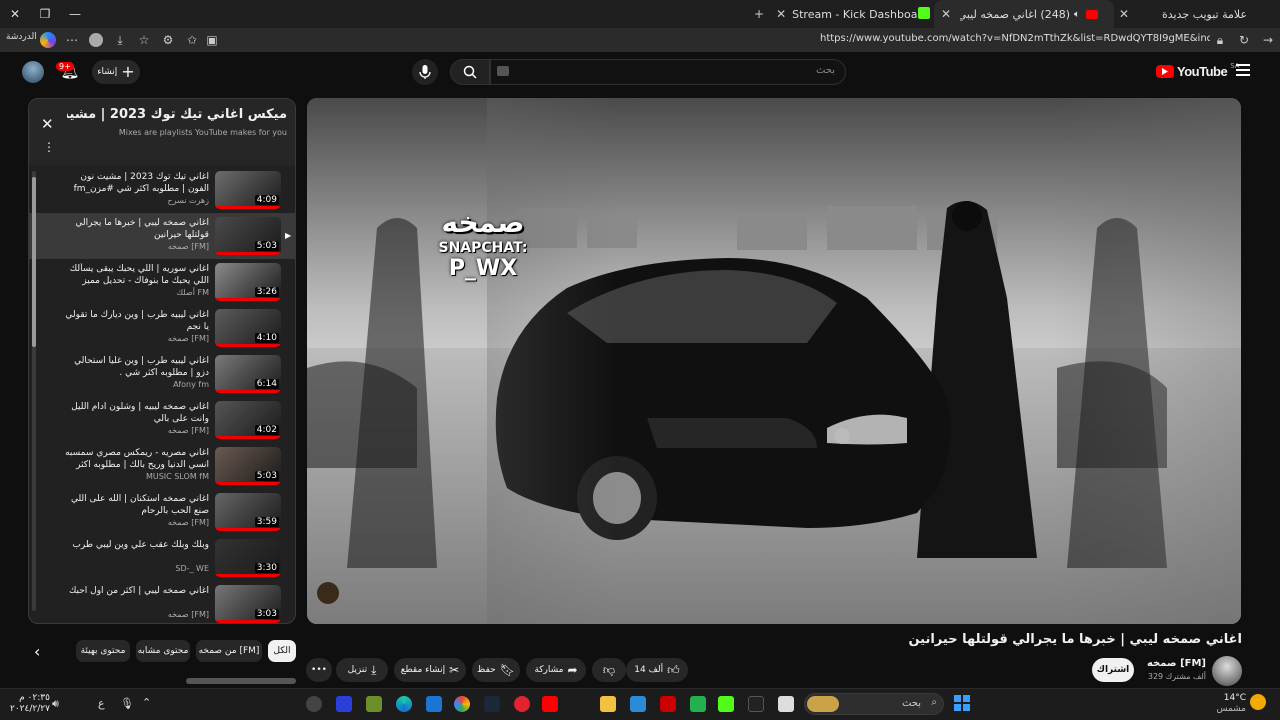 The width and height of the screenshot is (1280, 720). What do you see at coordinates (492, 704) in the screenshot?
I see `steam-icon` at bounding box center [492, 704].